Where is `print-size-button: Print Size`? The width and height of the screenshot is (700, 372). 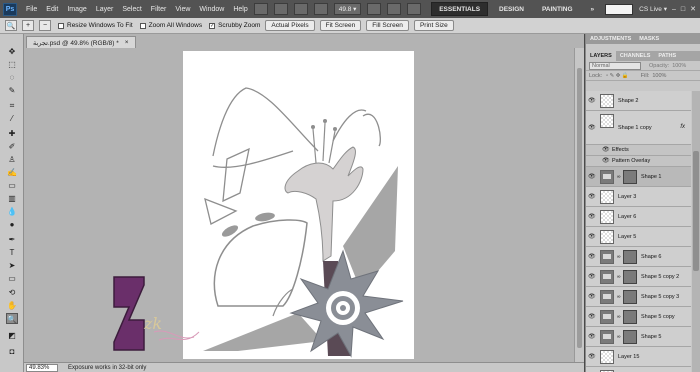 print-size-button: Print Size is located at coordinates (433, 25).